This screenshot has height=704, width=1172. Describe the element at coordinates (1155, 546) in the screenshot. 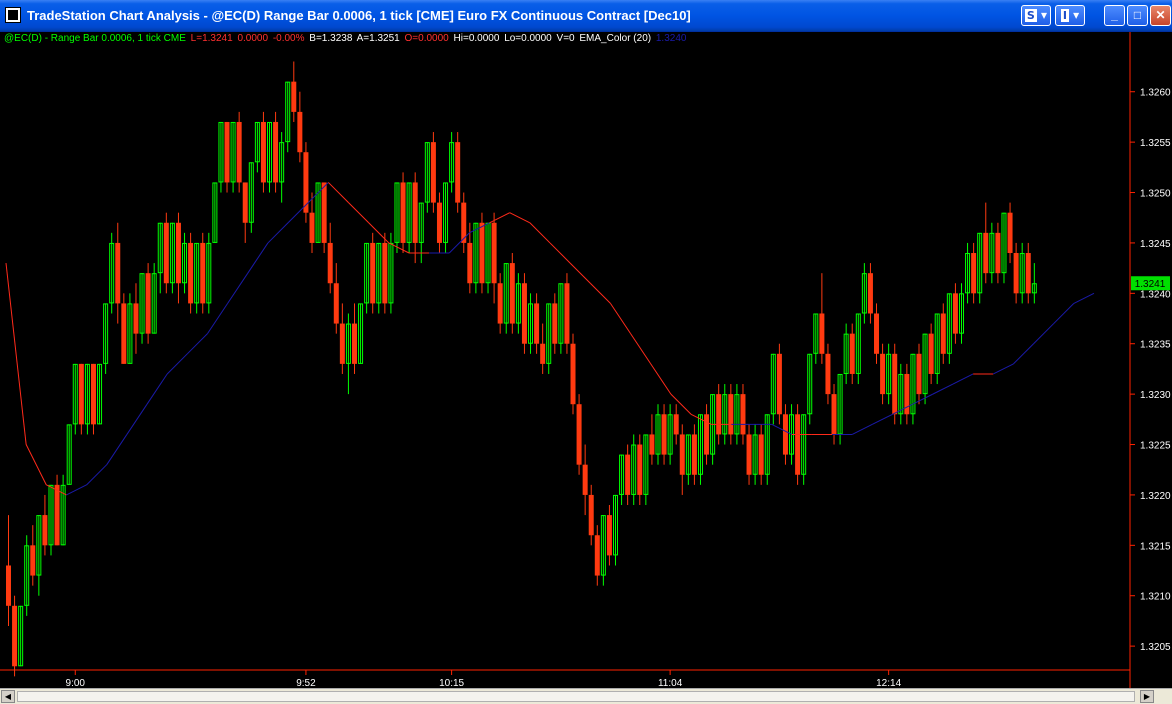

I see `price-tick-label: 1.3215` at that location.